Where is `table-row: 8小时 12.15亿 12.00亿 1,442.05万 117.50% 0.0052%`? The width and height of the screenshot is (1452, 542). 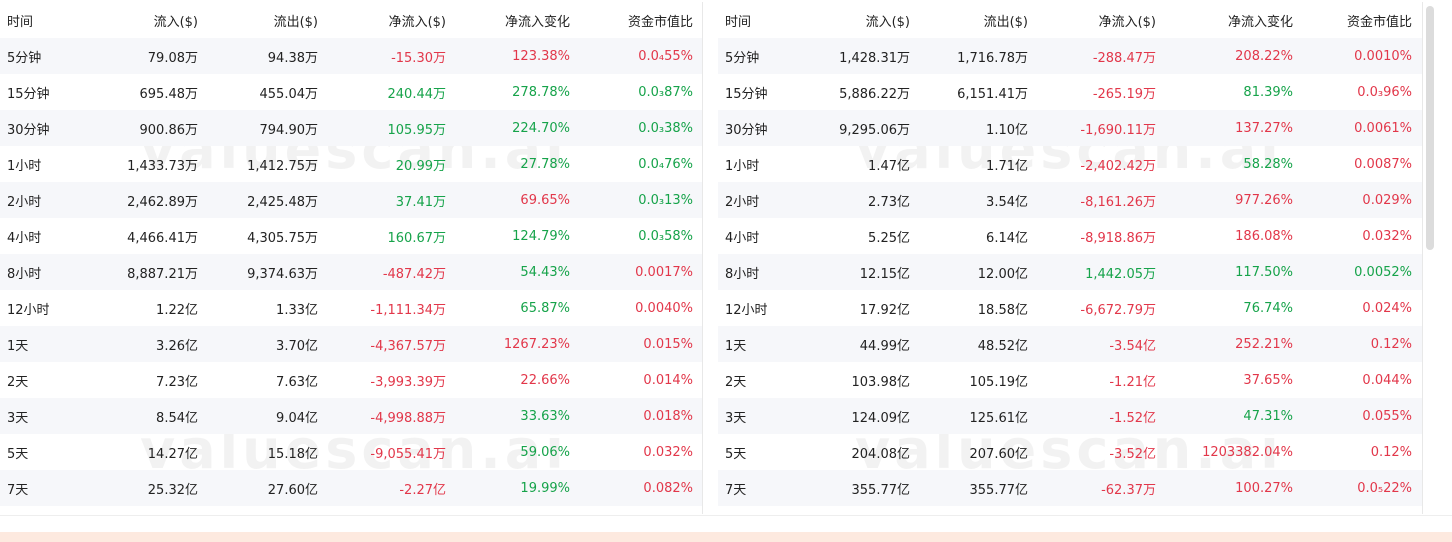 table-row: 8小时 12.15亿 12.00亿 1,442.05万 117.50% 0.0052% is located at coordinates (1070, 272).